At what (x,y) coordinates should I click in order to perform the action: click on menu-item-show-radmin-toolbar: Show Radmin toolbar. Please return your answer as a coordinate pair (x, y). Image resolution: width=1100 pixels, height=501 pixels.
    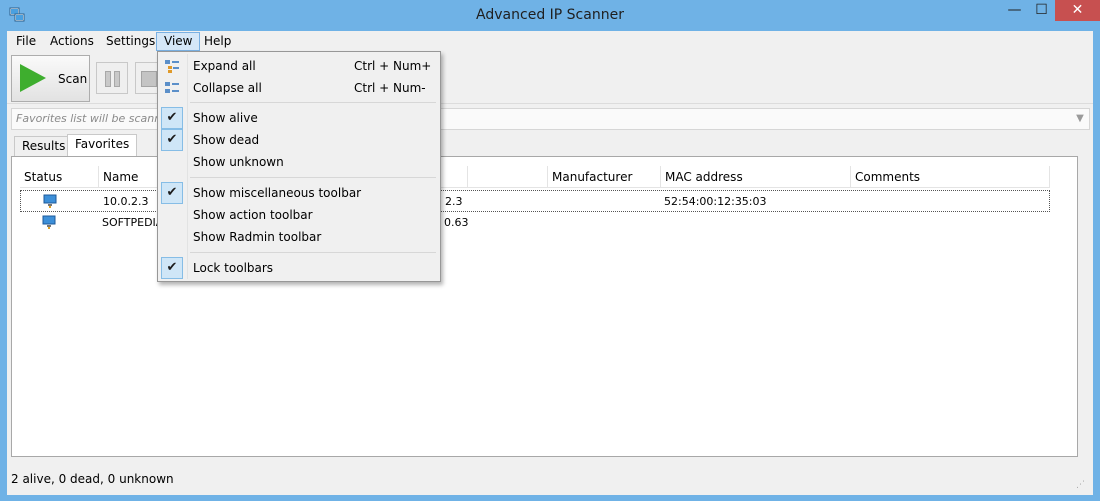
    Looking at the image, I should click on (299, 237).